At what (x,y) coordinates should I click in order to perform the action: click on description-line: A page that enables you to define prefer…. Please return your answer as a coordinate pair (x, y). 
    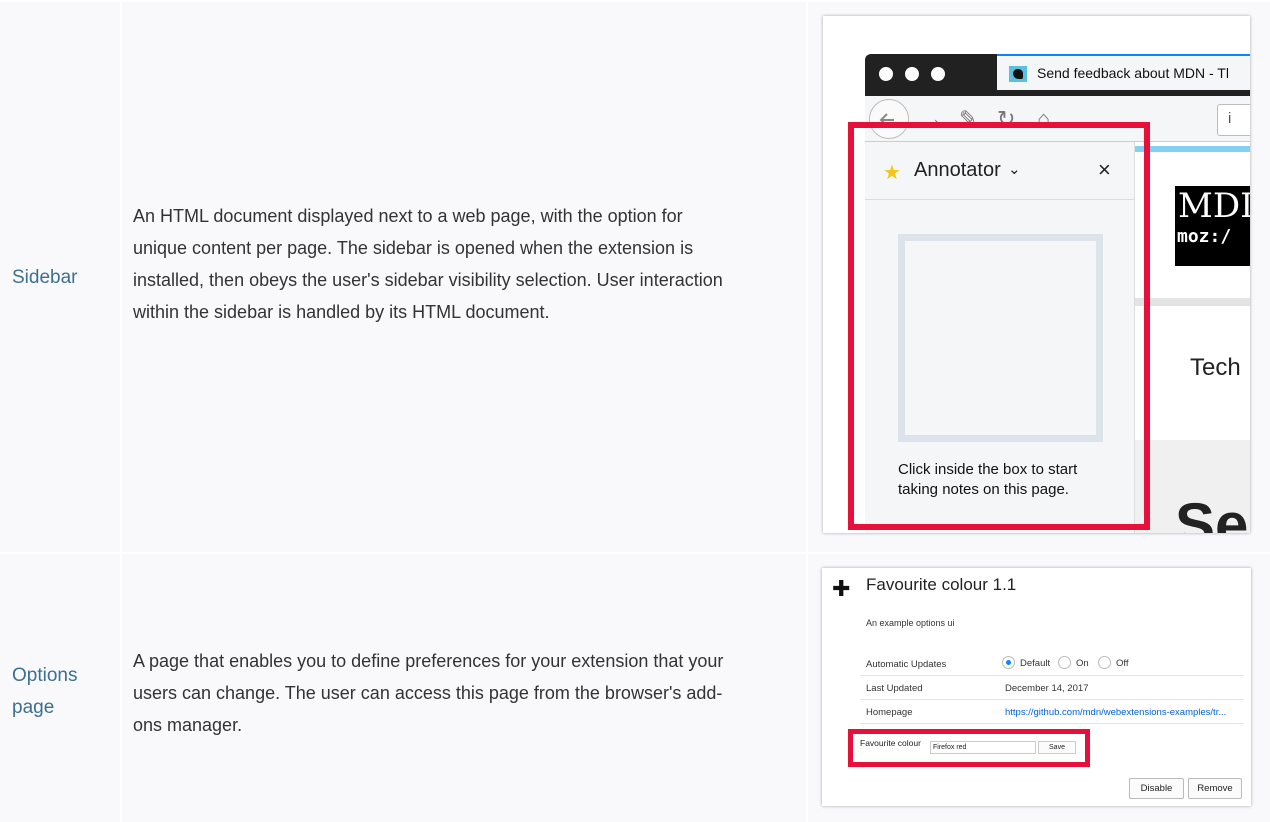
    Looking at the image, I should click on (428, 661).